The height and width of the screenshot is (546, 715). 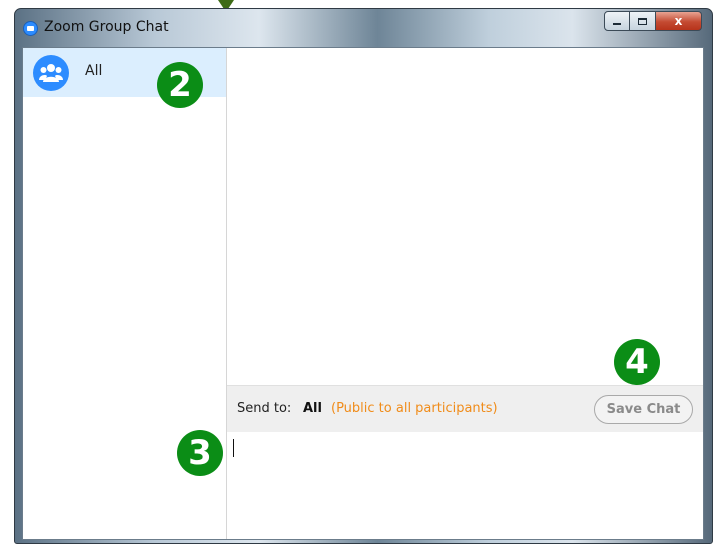 I want to click on minimize-button, so click(x=617, y=21).